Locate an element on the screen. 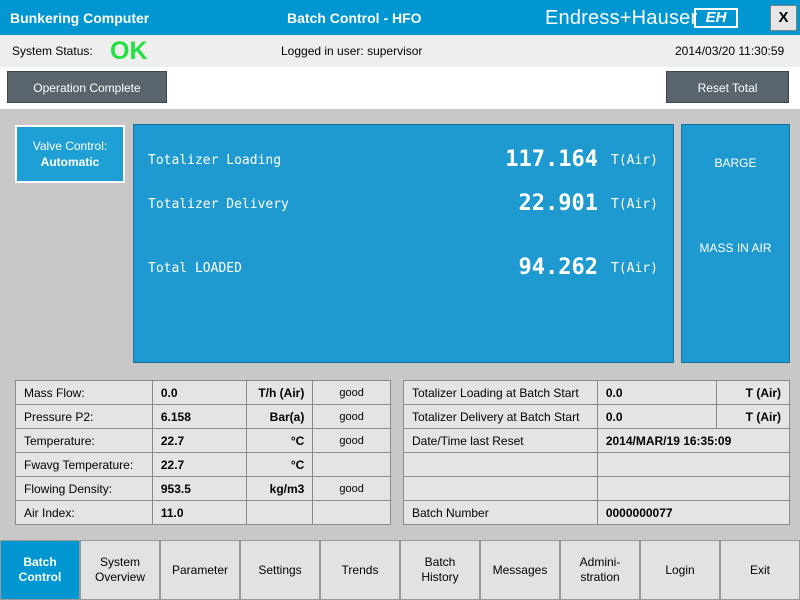 The image size is (800, 600). nav-label: System Overview is located at coordinates (119, 569).